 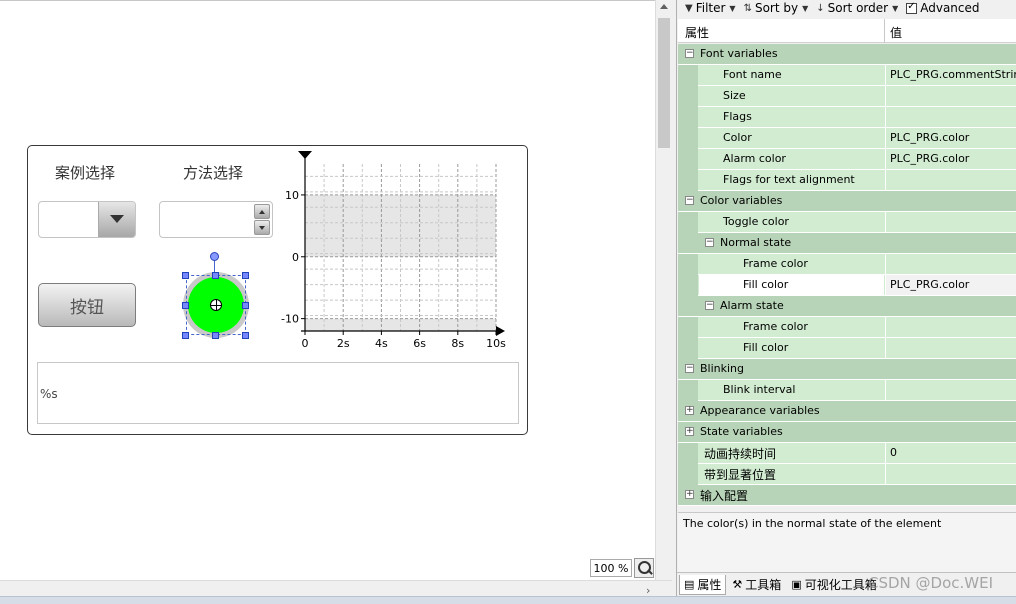 What do you see at coordinates (262, 227) in the screenshot?
I see `spin-down-icon` at bounding box center [262, 227].